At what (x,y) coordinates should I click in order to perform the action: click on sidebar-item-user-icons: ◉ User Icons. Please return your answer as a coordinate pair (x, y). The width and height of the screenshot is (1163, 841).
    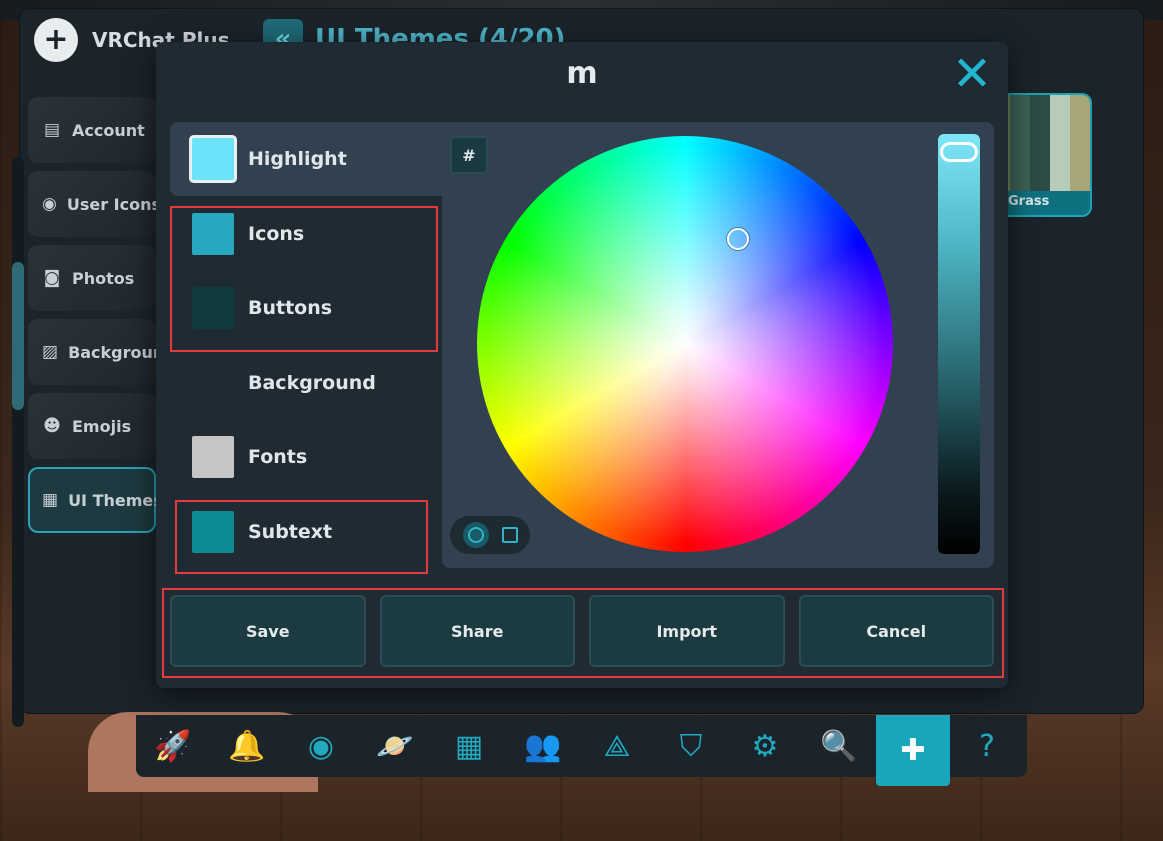
    Looking at the image, I should click on (92, 204).